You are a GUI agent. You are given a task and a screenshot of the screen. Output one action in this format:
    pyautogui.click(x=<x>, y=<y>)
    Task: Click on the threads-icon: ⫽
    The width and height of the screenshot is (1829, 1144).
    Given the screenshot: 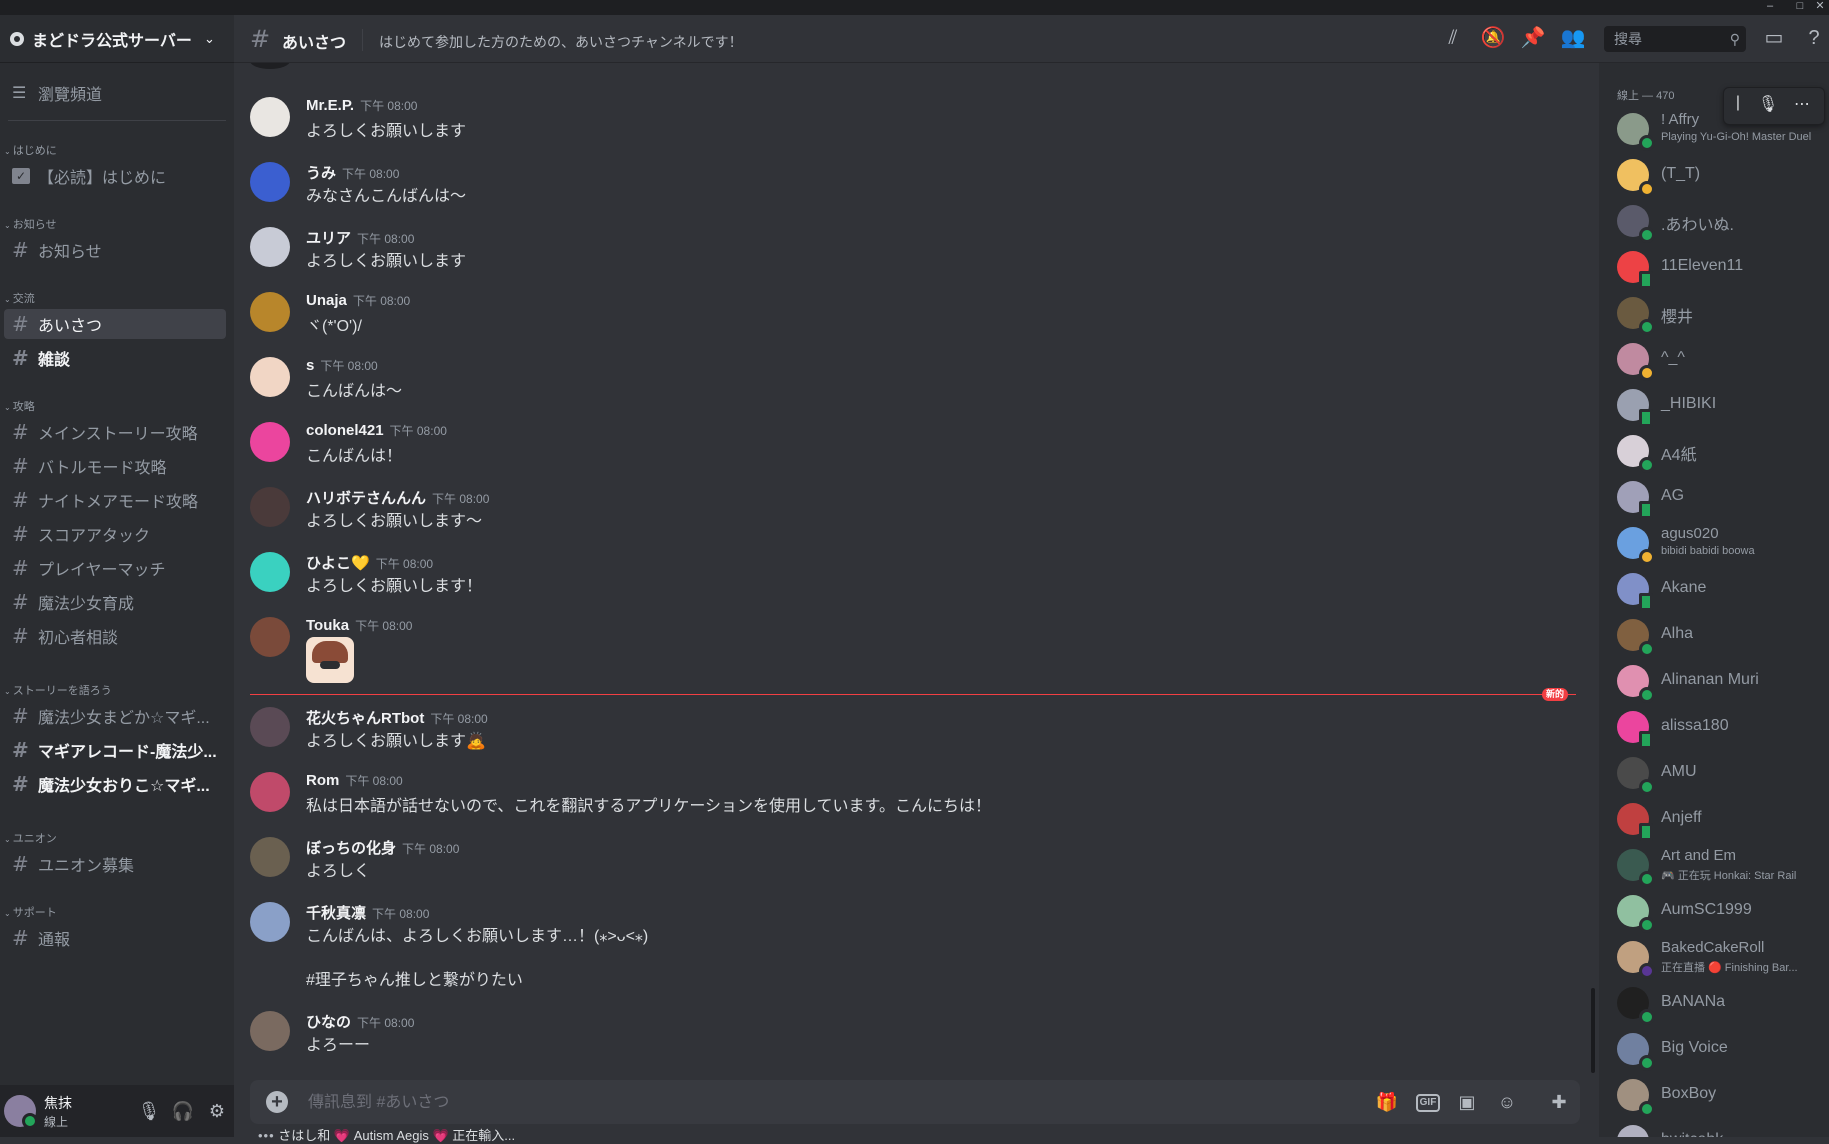 What is the action you would take?
    pyautogui.click(x=1453, y=38)
    